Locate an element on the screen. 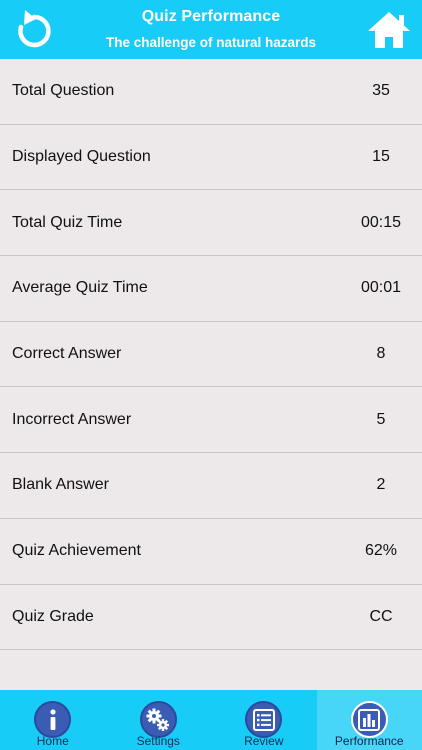  home-button is located at coordinates (389, 30).